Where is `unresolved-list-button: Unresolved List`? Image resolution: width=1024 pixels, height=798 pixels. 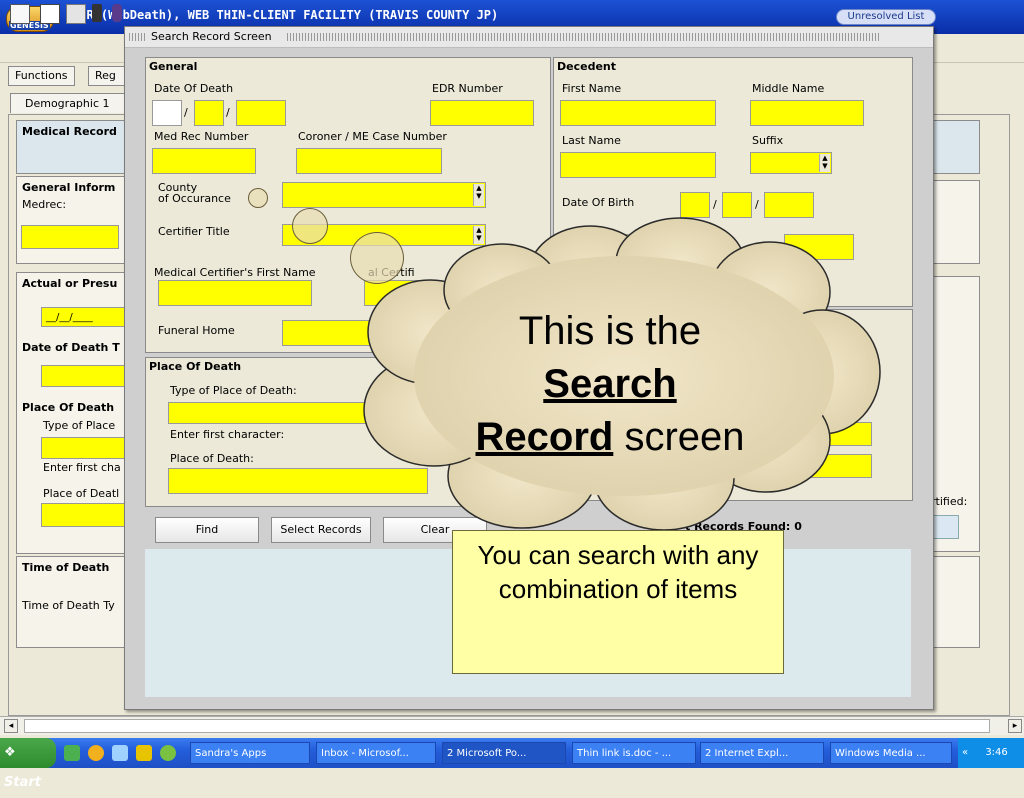
unresolved-list-button: Unresolved List is located at coordinates (886, 17).